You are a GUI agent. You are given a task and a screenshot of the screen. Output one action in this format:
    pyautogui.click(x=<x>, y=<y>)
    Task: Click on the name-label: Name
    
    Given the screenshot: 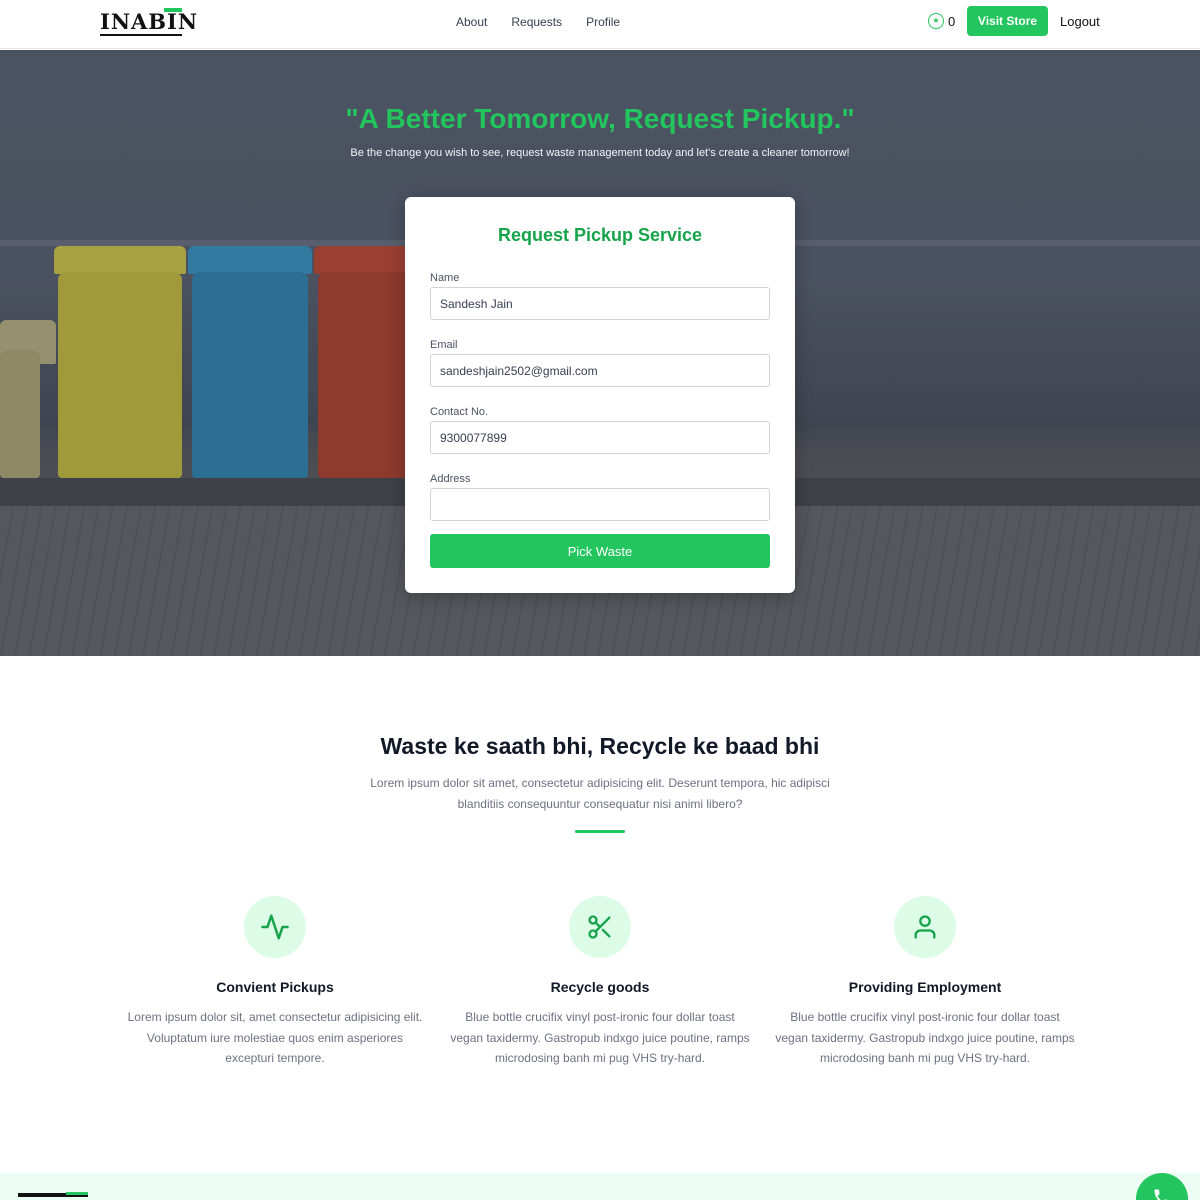 What is the action you would take?
    pyautogui.click(x=445, y=278)
    